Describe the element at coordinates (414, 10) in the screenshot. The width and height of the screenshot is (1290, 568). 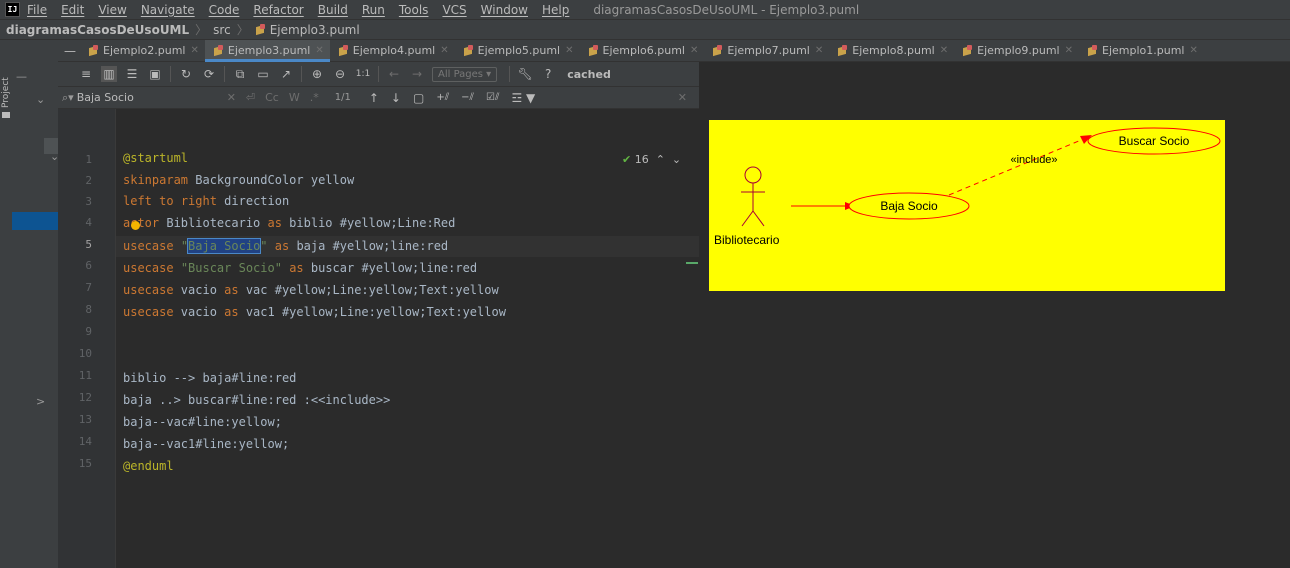
I see `menu-tools: Tools` at that location.